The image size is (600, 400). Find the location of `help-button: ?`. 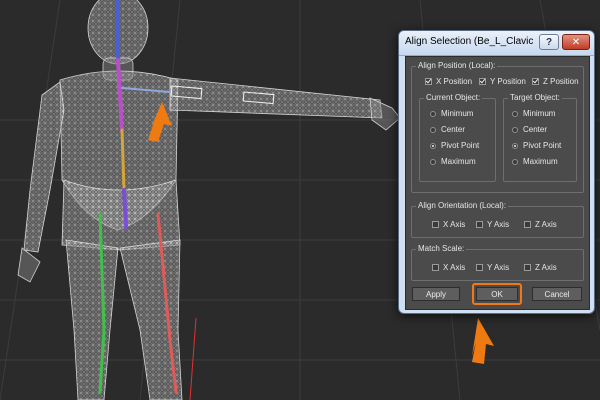

help-button: ? is located at coordinates (549, 42).